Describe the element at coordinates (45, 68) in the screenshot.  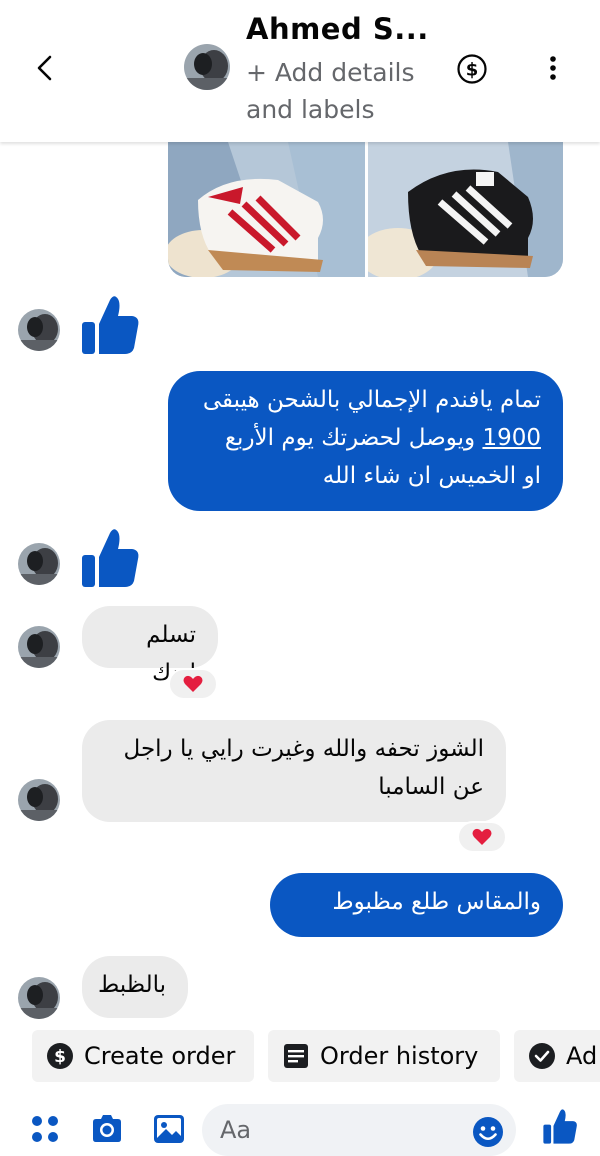
I see `back-arrow-icon` at that location.